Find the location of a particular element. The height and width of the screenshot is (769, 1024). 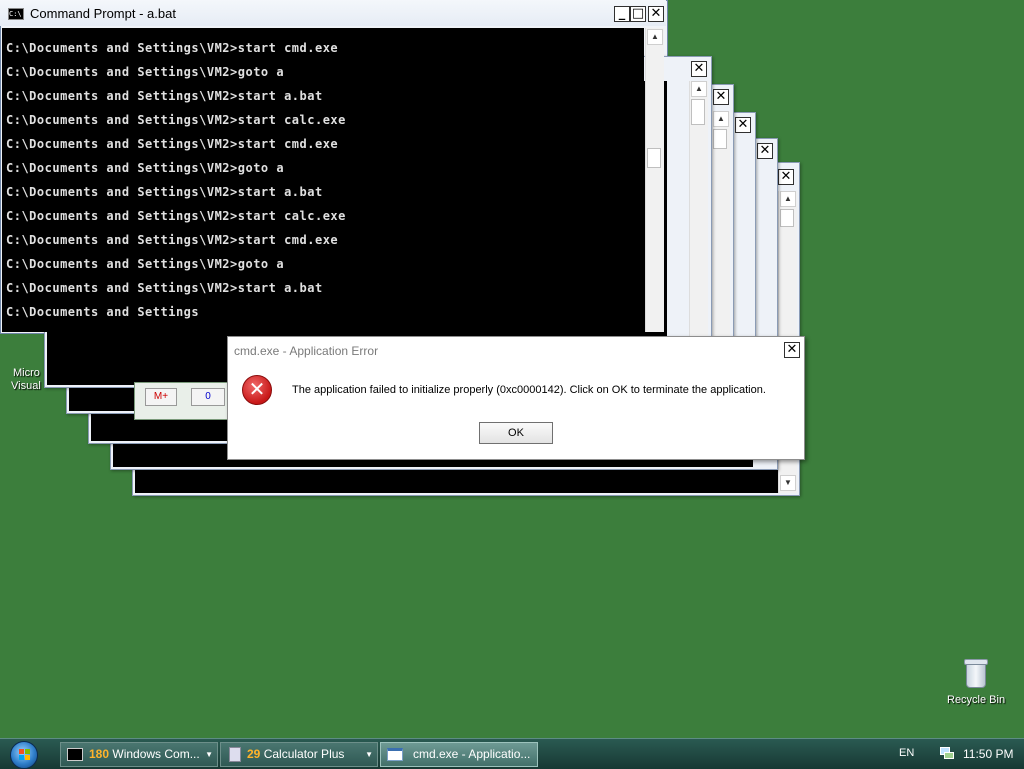

clock: 11:50 PM is located at coordinates (988, 754).